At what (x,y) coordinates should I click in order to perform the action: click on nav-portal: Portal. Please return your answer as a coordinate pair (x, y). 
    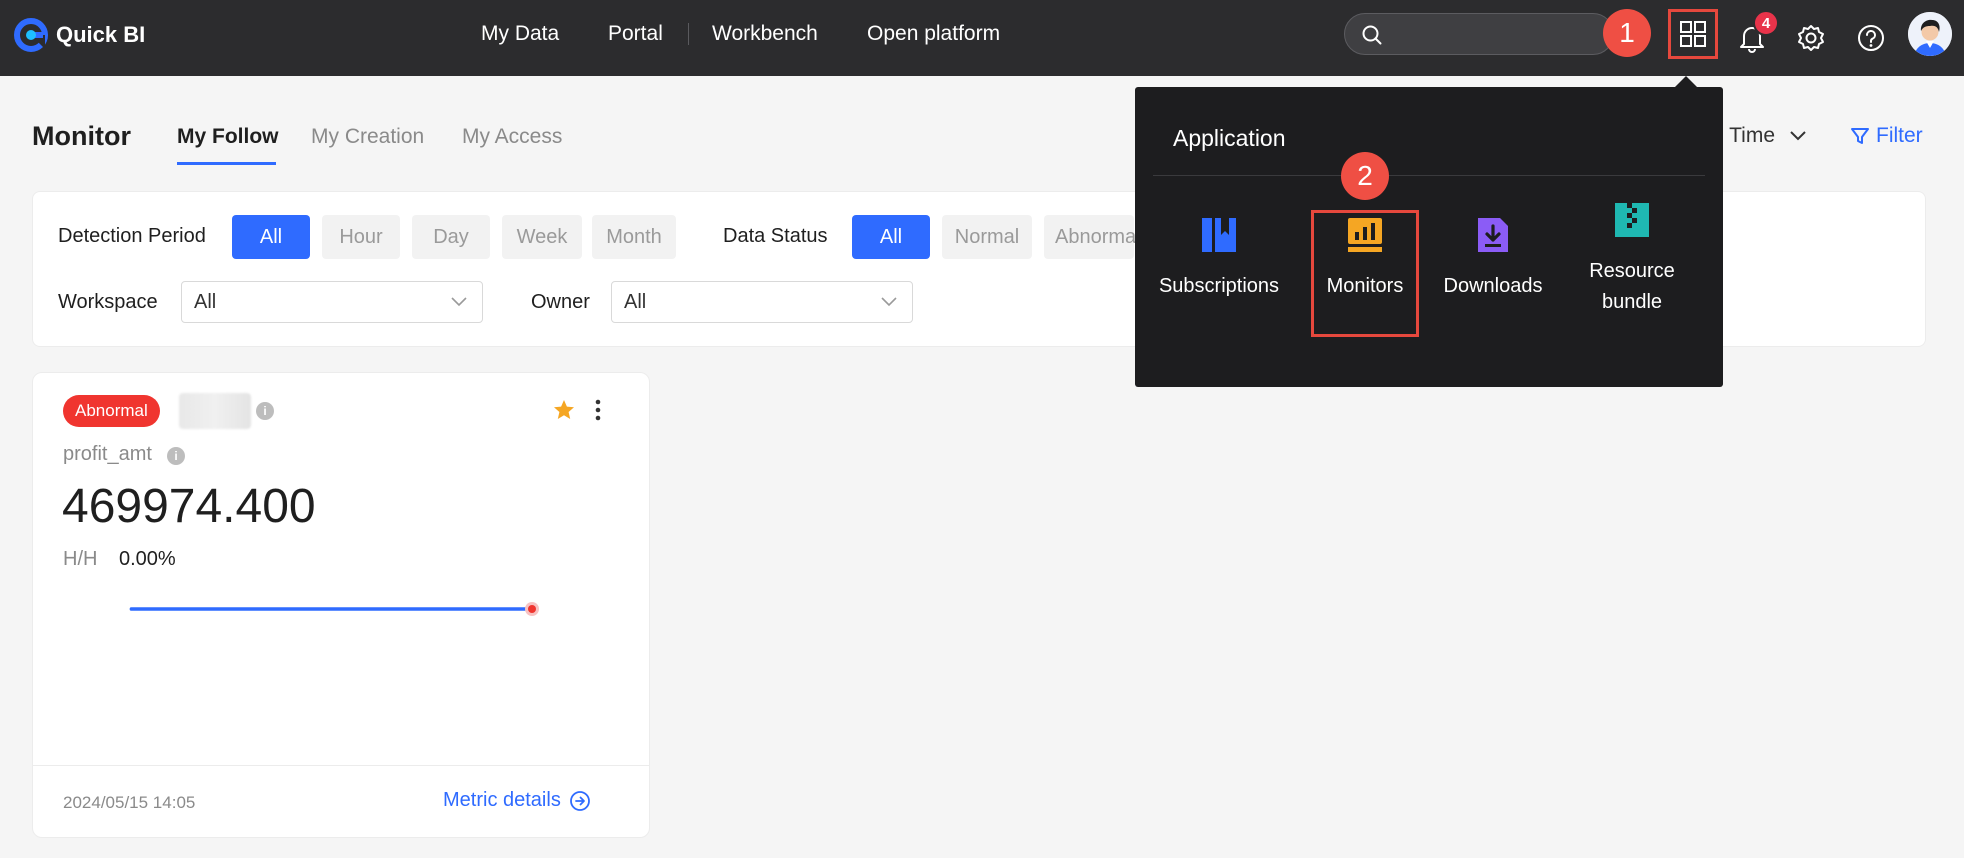
    Looking at the image, I should click on (635, 34).